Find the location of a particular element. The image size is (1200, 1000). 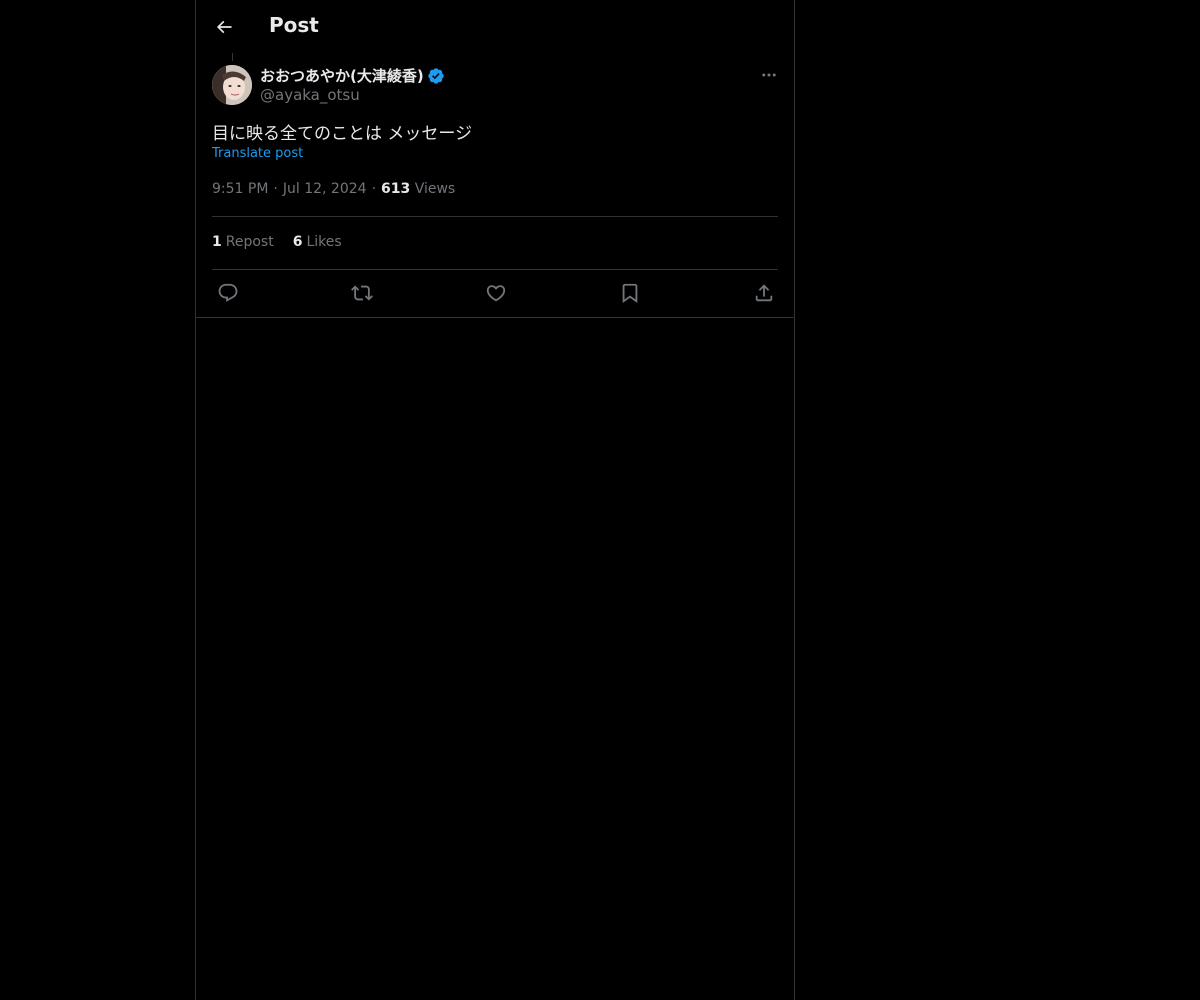

repost-icon is located at coordinates (362, 293).